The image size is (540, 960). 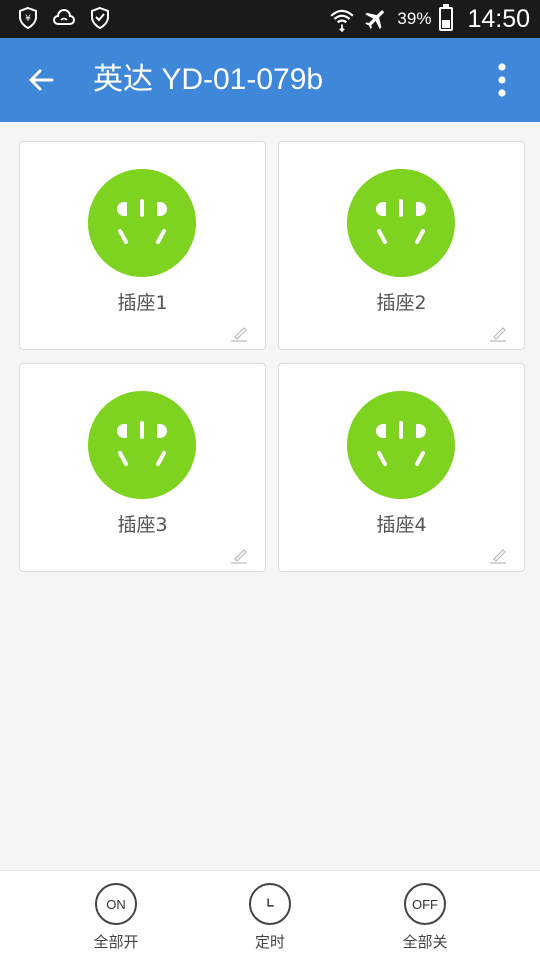 I want to click on outlet-card-2: 插座2, so click(x=401, y=245).